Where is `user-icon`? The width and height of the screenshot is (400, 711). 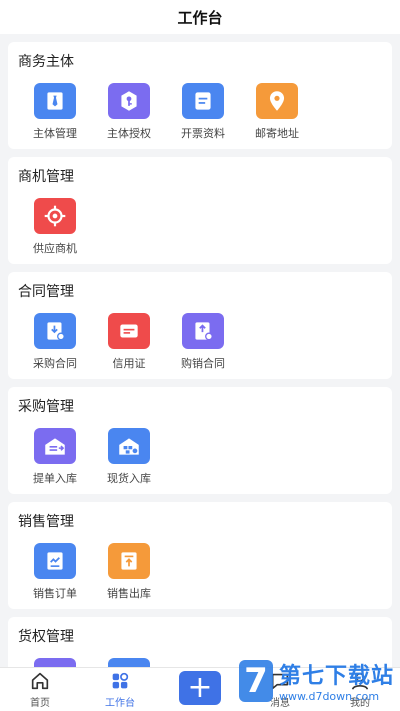 user-icon is located at coordinates (360, 681).